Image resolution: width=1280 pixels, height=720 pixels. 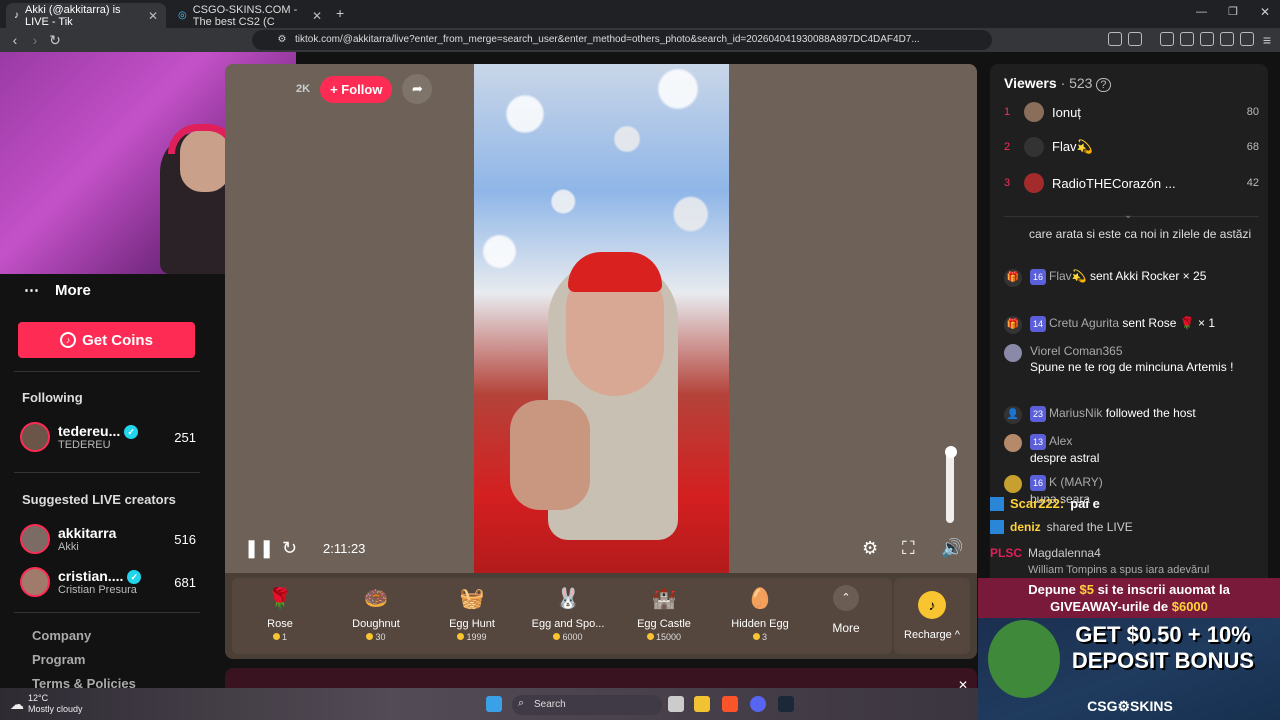 I want to click on overlay-line: Scar222: pai e, so click(x=1045, y=503).